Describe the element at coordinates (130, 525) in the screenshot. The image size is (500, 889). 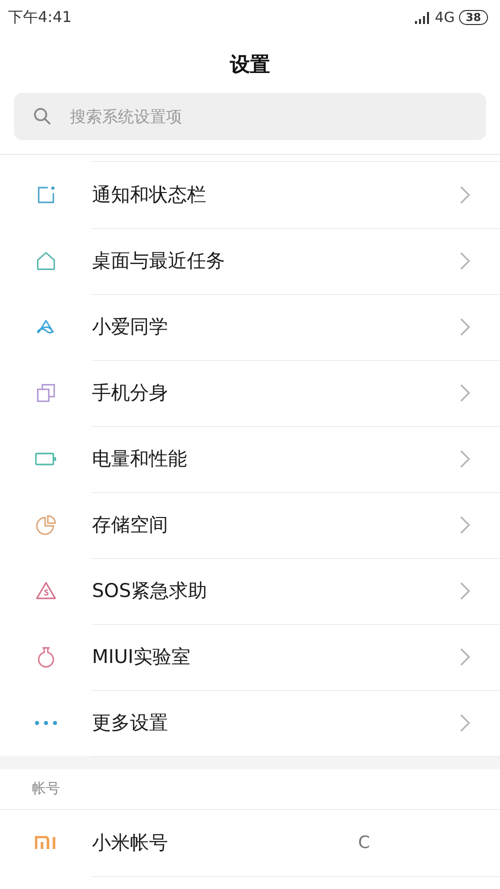
I see `item-label: 存储空间` at that location.